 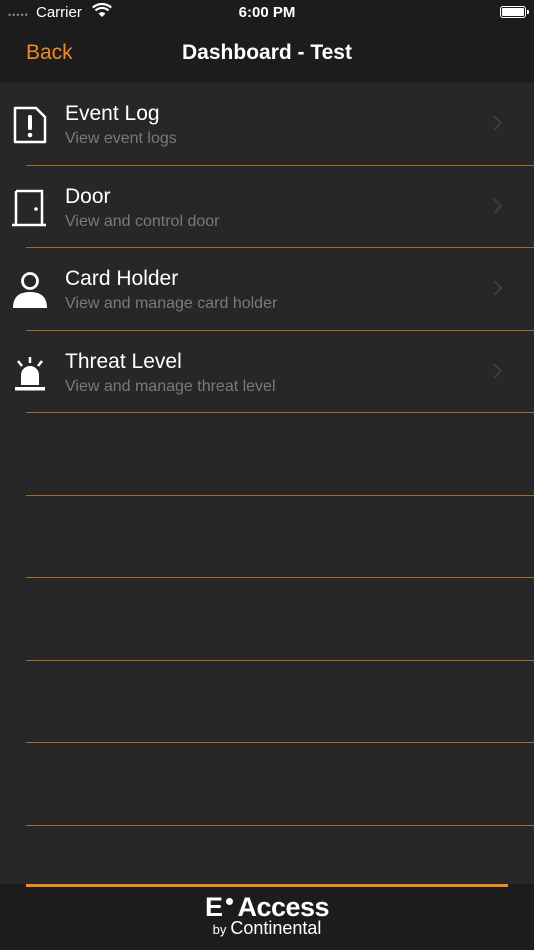 What do you see at coordinates (29, 207) in the screenshot?
I see `door-icon` at bounding box center [29, 207].